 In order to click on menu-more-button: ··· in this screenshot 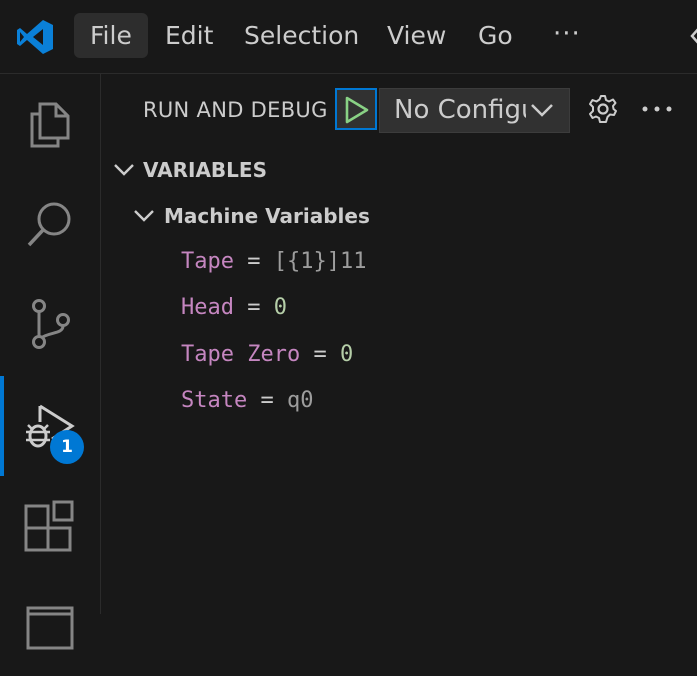, I will do `click(567, 35)`.